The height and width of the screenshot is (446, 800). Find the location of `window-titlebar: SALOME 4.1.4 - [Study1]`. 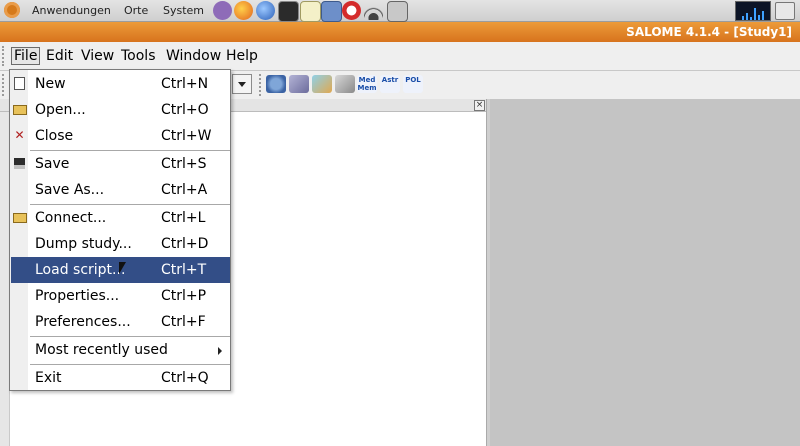

window-titlebar: SALOME 4.1.4 - [Study1] is located at coordinates (400, 32).